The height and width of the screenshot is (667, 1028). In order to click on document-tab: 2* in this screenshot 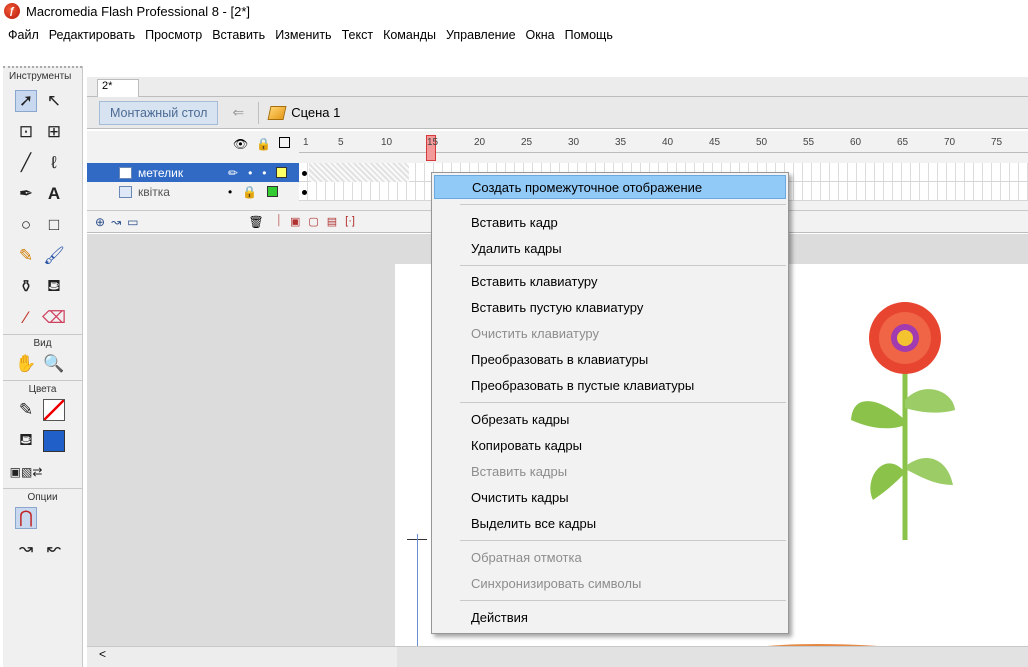, I will do `click(118, 88)`.